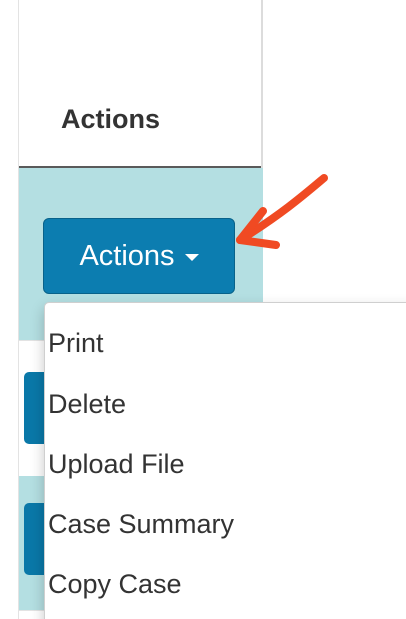  Describe the element at coordinates (87, 404) in the screenshot. I see `menu-item-delete: Delete` at that location.